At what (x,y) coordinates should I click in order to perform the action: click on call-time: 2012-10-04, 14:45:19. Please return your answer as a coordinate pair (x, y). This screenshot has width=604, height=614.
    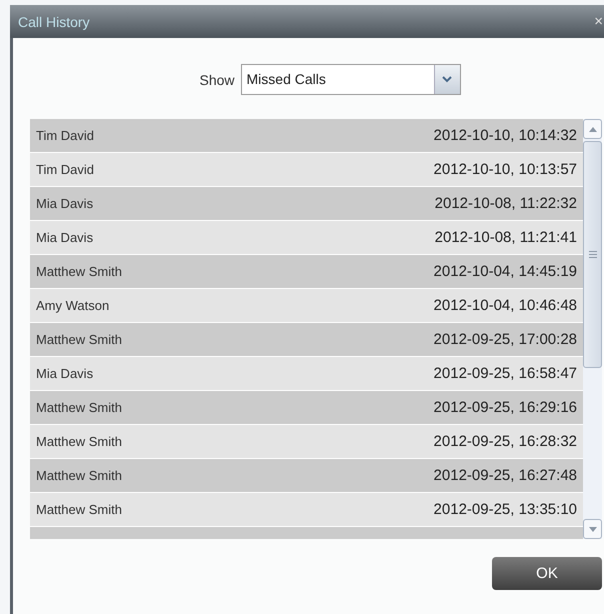
    Looking at the image, I should click on (505, 271).